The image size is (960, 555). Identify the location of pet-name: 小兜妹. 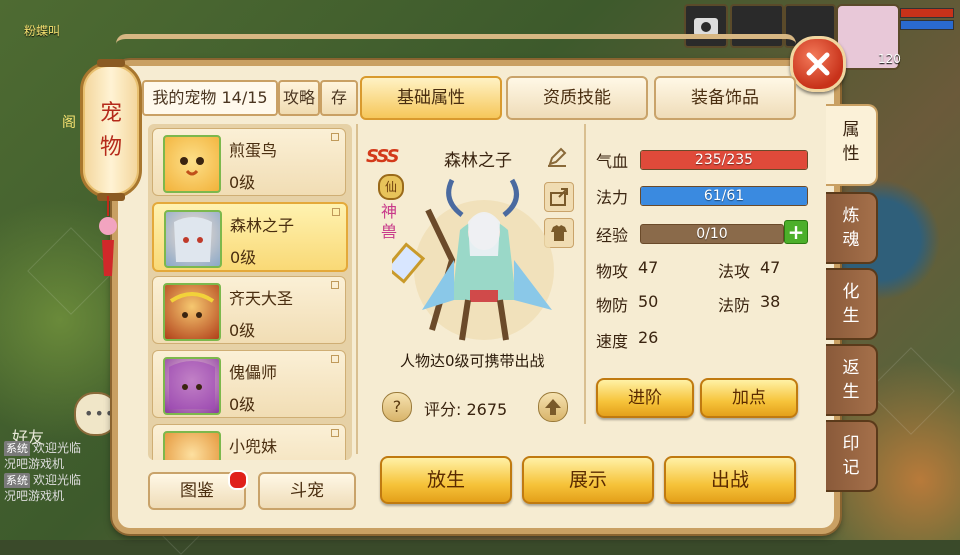
(253, 446).